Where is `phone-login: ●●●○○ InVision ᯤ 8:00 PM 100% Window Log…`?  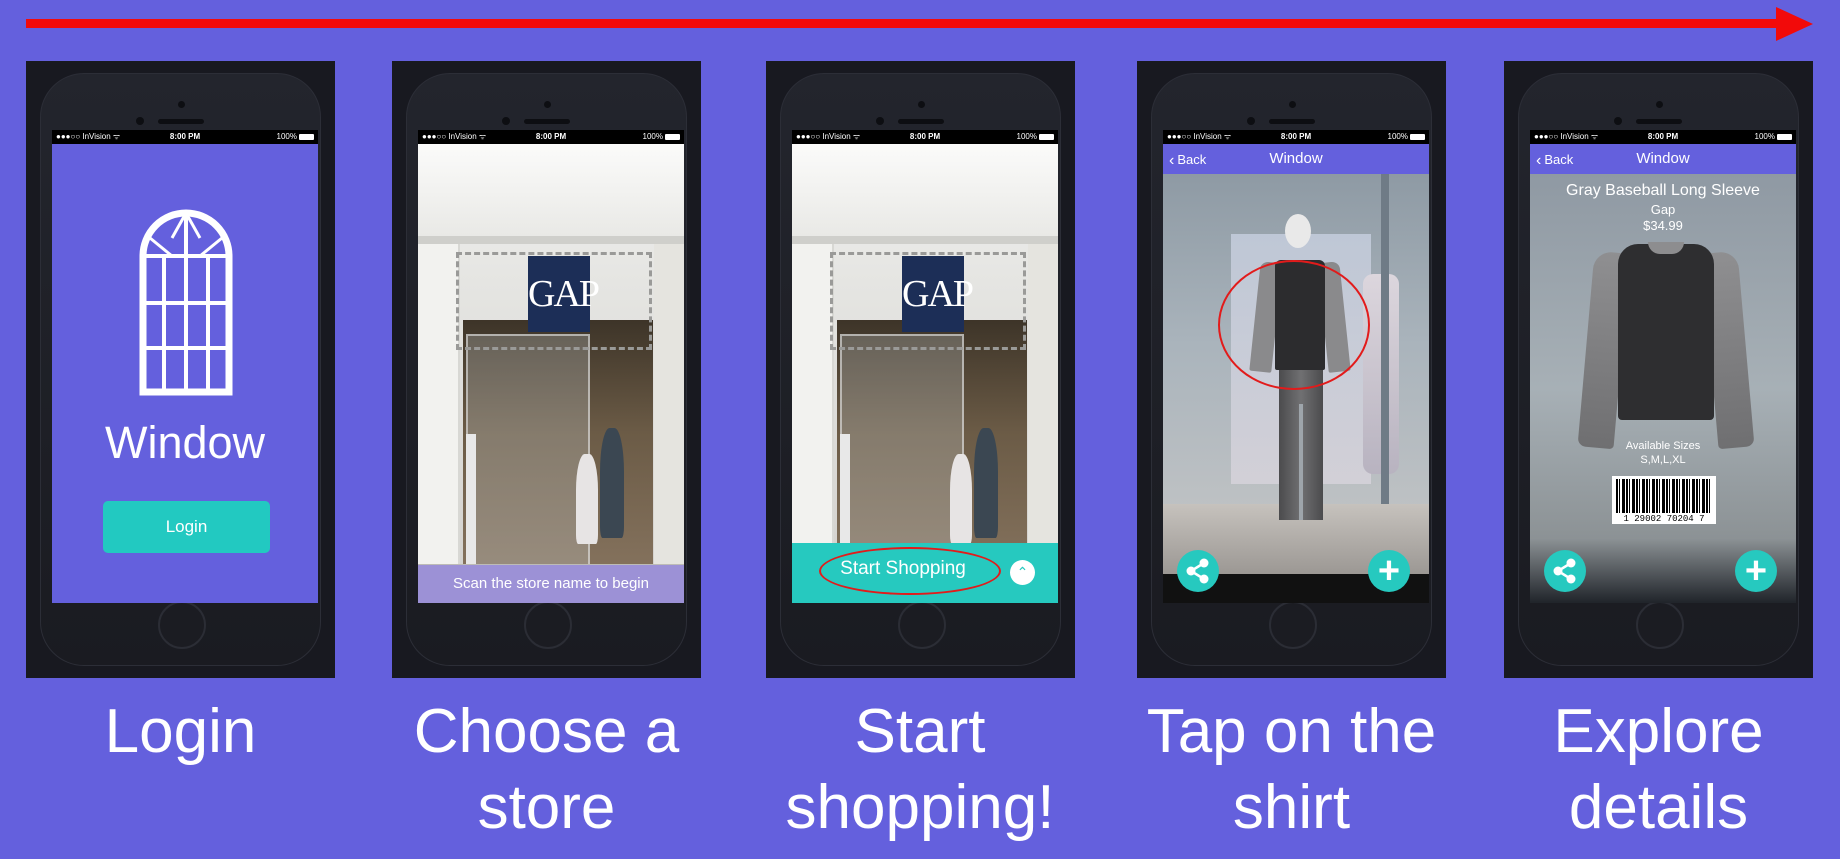 phone-login: ●●●○○ InVision ᯤ 8:00 PM 100% Window Log… is located at coordinates (180, 369).